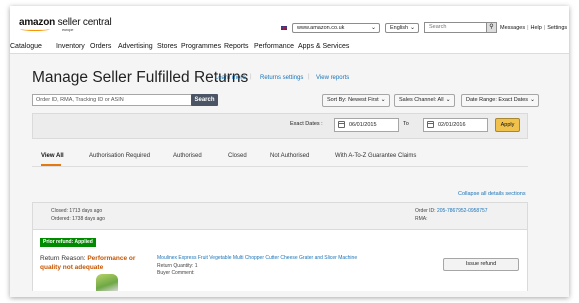 The width and height of the screenshot is (579, 303). What do you see at coordinates (491, 27) in the screenshot?
I see `search-icon: ⚲` at bounding box center [491, 27].